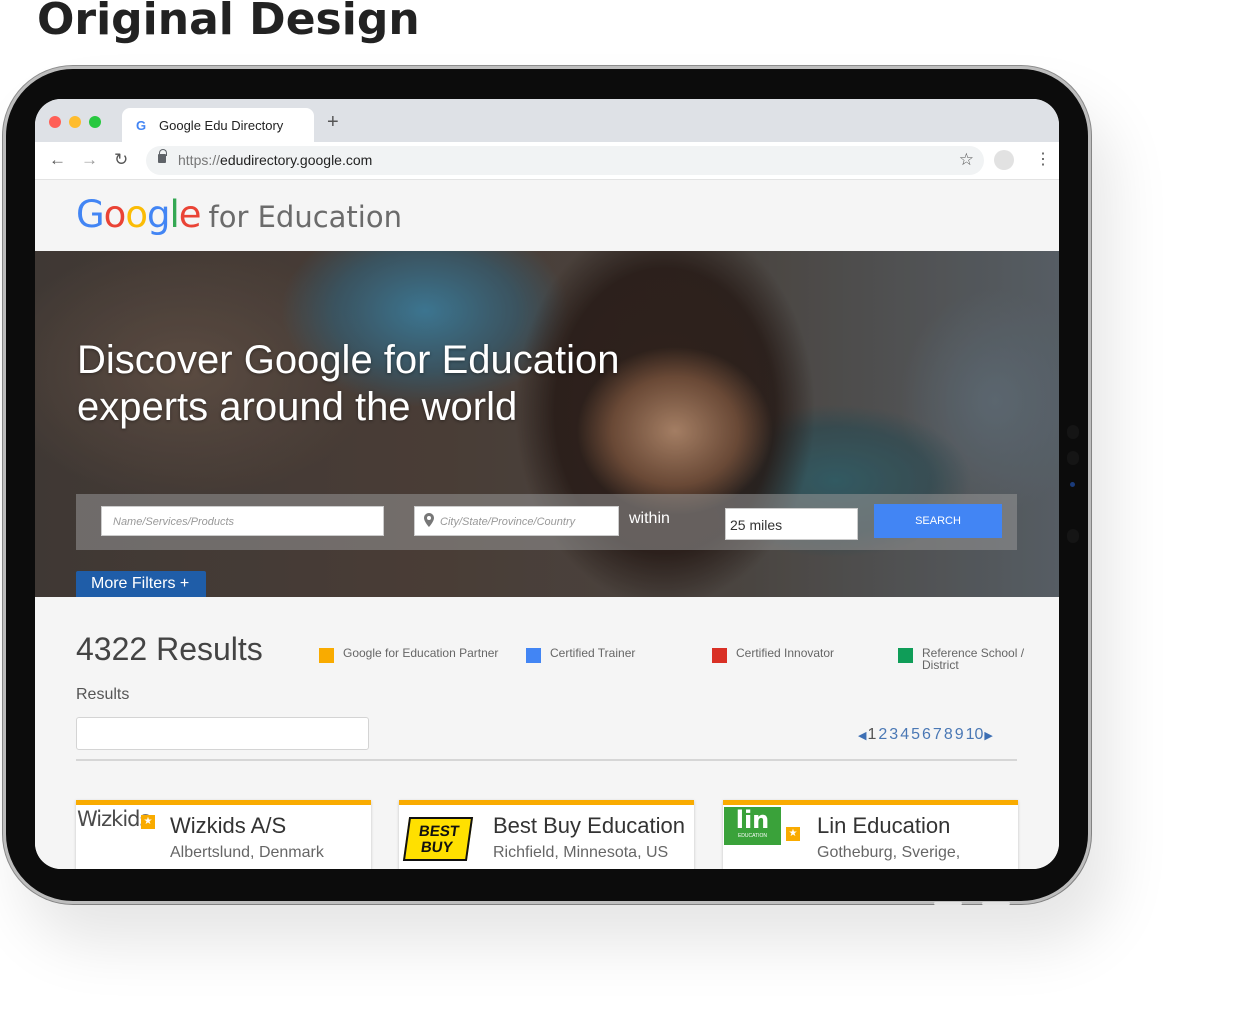  I want to click on lock-icon, so click(162, 156).